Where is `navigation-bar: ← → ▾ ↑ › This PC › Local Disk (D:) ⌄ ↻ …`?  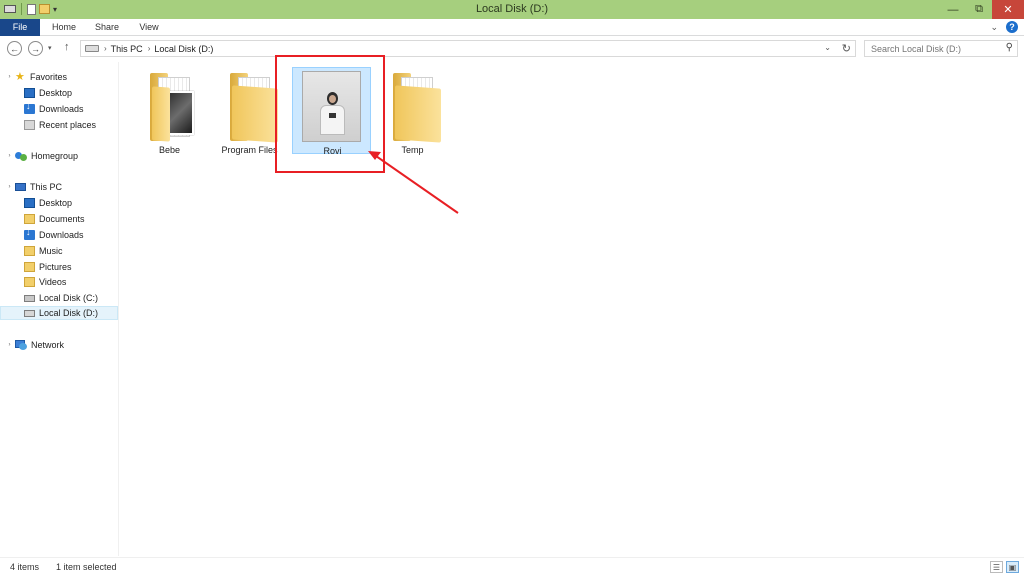 navigation-bar: ← → ▾ ↑ › This PC › Local Disk (D:) ⌄ ↻ … is located at coordinates (512, 48).